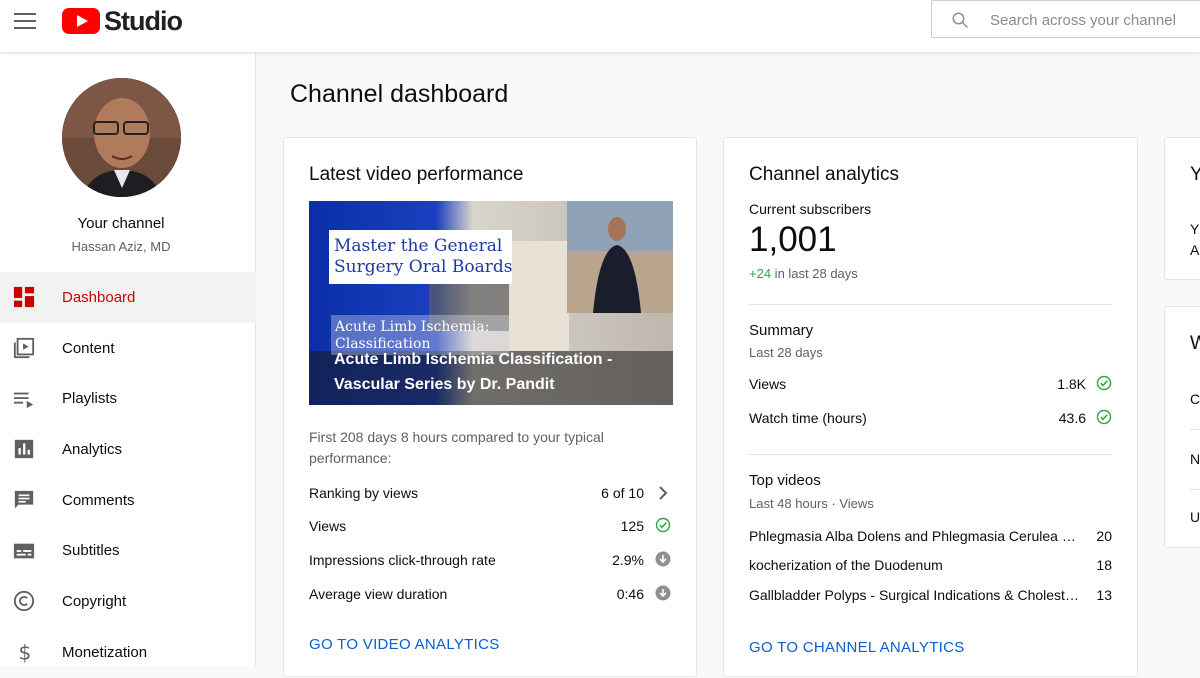 This screenshot has height=678, width=1200. What do you see at coordinates (363, 493) in the screenshot?
I see `metric-label: Ranking by views` at bounding box center [363, 493].